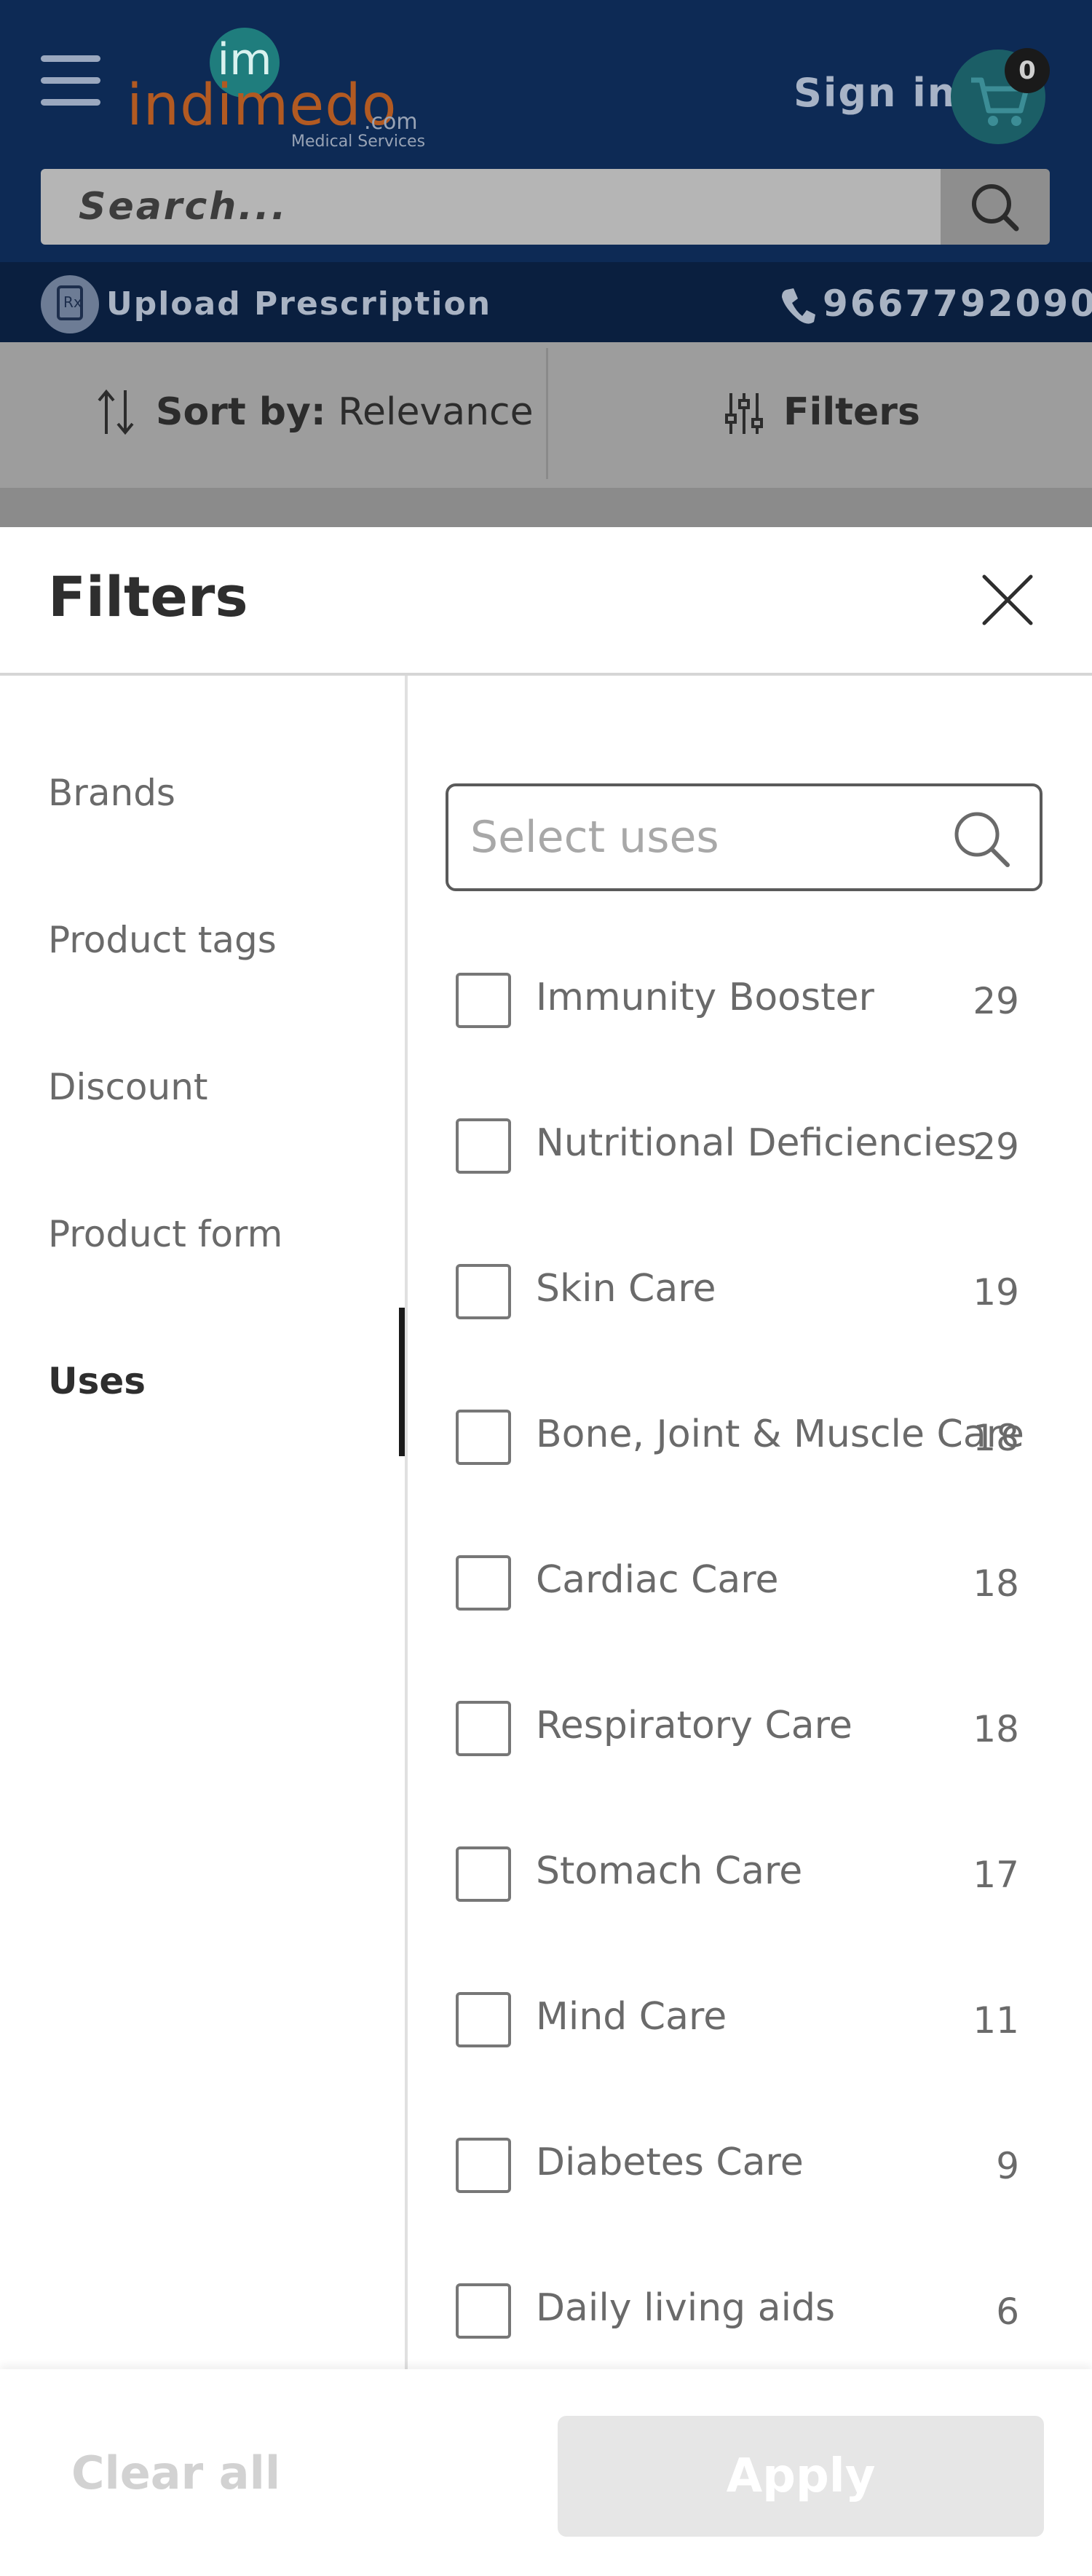 This screenshot has width=1092, height=2576. What do you see at coordinates (744, 414) in the screenshot?
I see `filter-sliders-icon` at bounding box center [744, 414].